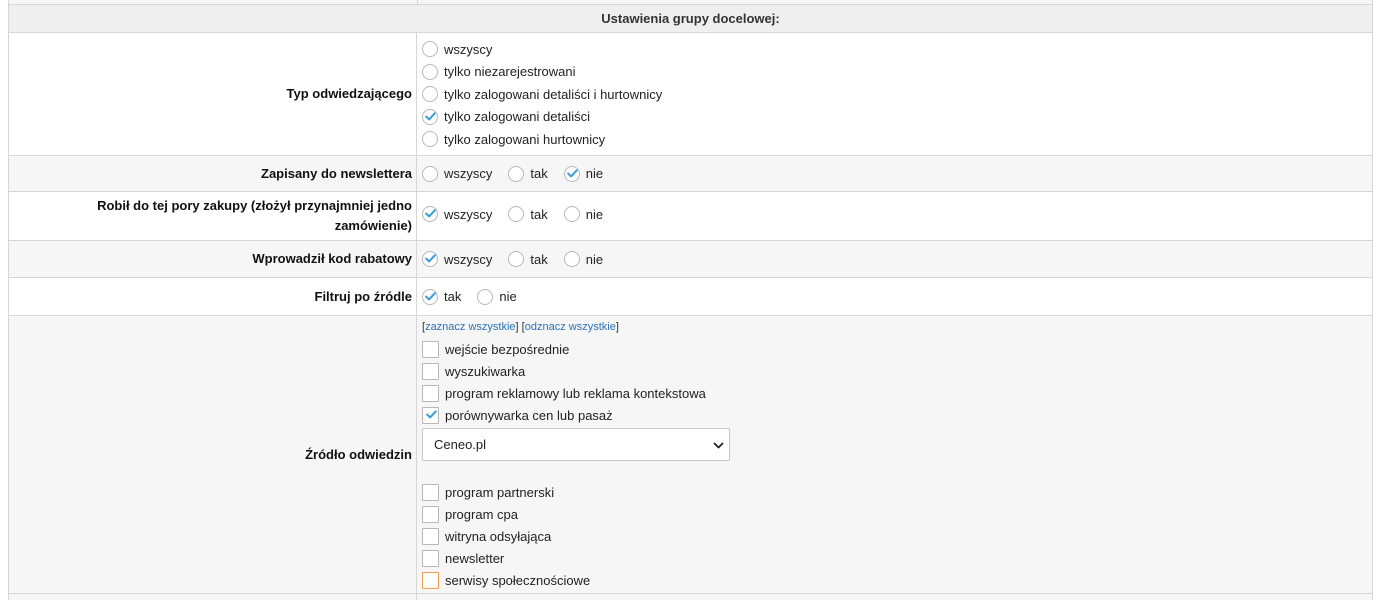 The width and height of the screenshot is (1378, 600). Describe the element at coordinates (457, 174) in the screenshot. I see `newsletter-option-all: wszyscy` at that location.